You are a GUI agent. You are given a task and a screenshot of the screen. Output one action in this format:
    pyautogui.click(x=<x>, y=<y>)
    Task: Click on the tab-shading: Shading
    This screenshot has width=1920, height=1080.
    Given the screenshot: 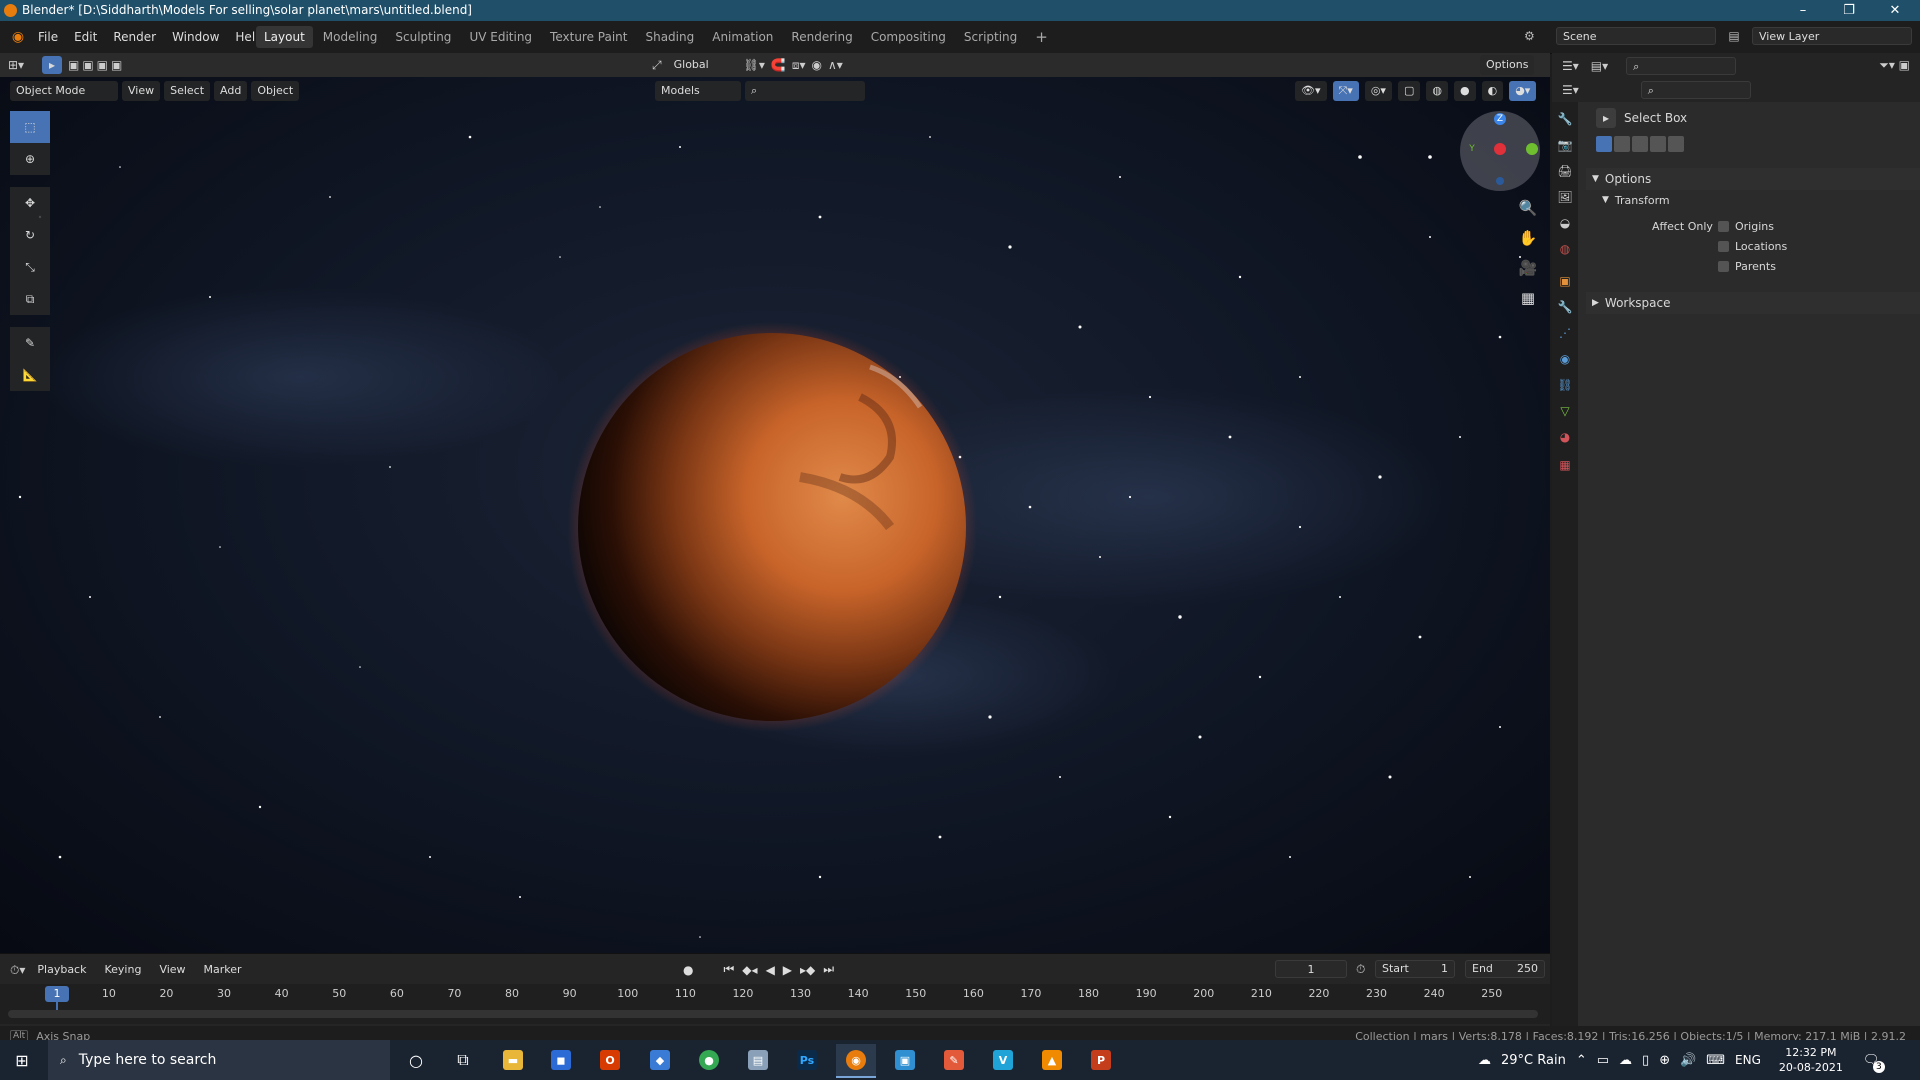 What is the action you would take?
    pyautogui.click(x=669, y=37)
    